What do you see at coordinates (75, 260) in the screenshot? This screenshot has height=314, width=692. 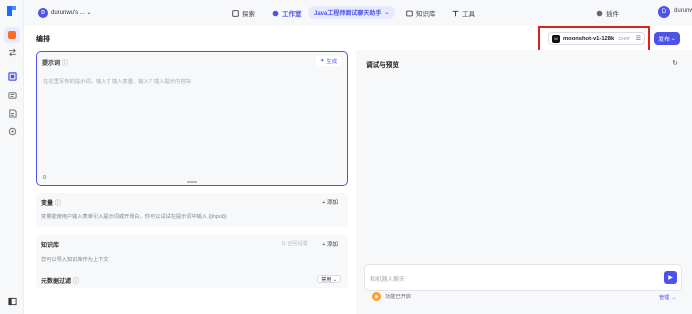 I see `knowledge-desc: 您可以导入知识库作为上下文` at bounding box center [75, 260].